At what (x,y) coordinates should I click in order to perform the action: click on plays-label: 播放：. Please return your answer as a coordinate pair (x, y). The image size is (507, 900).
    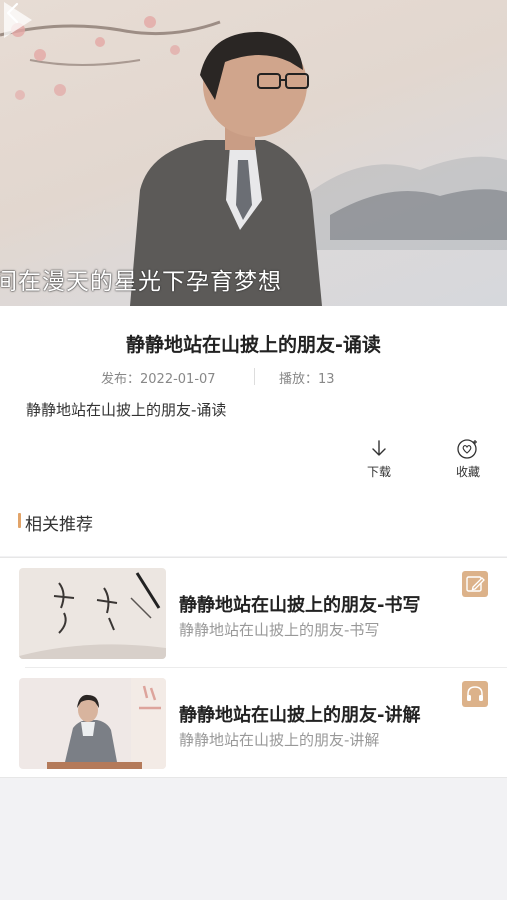
    Looking at the image, I should click on (299, 379).